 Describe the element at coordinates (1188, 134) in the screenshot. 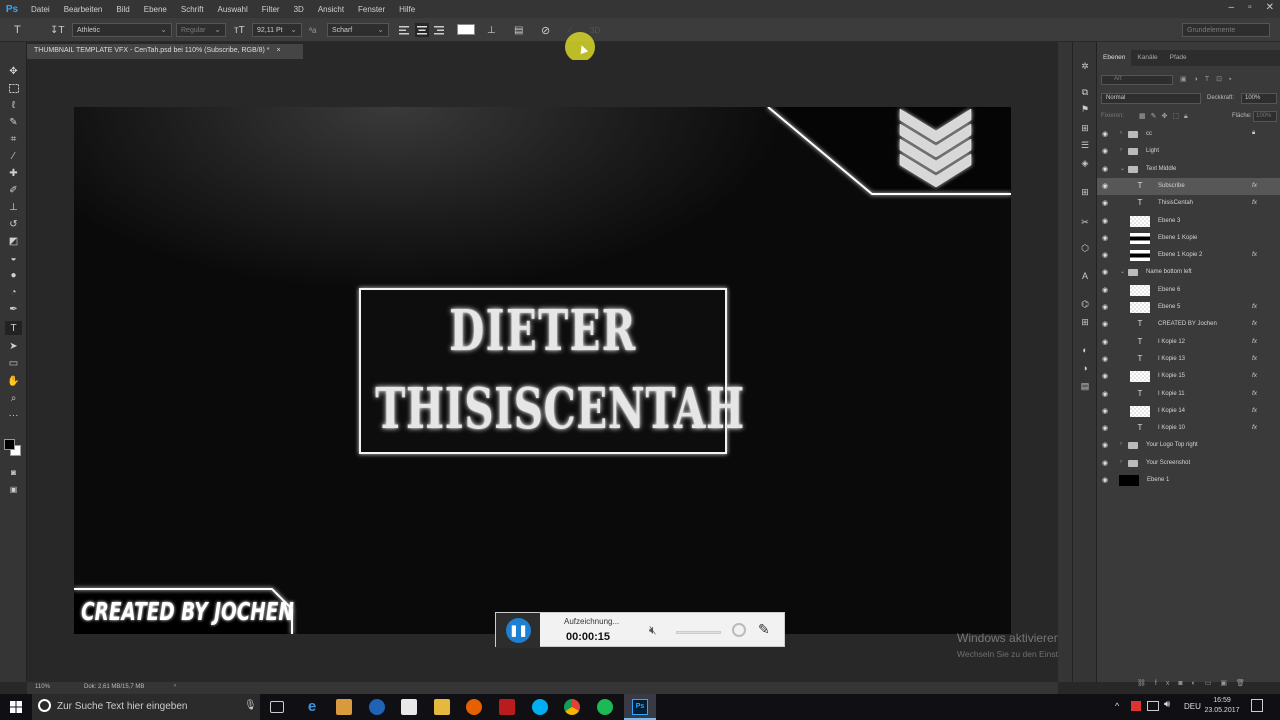

I see `layer-row: ◉ › cc 🔒︎` at that location.